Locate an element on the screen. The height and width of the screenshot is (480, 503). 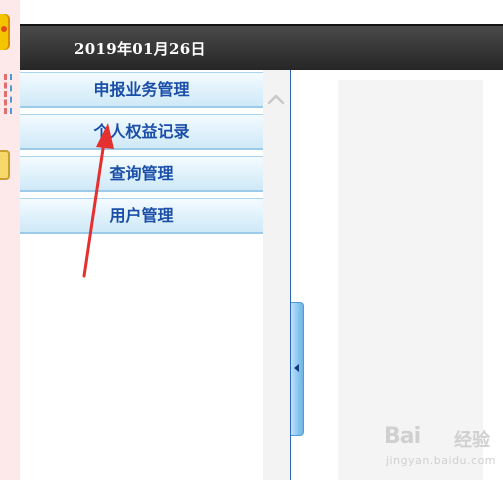
watermark-sub: jingyan.baidu.com is located at coordinates (441, 460).